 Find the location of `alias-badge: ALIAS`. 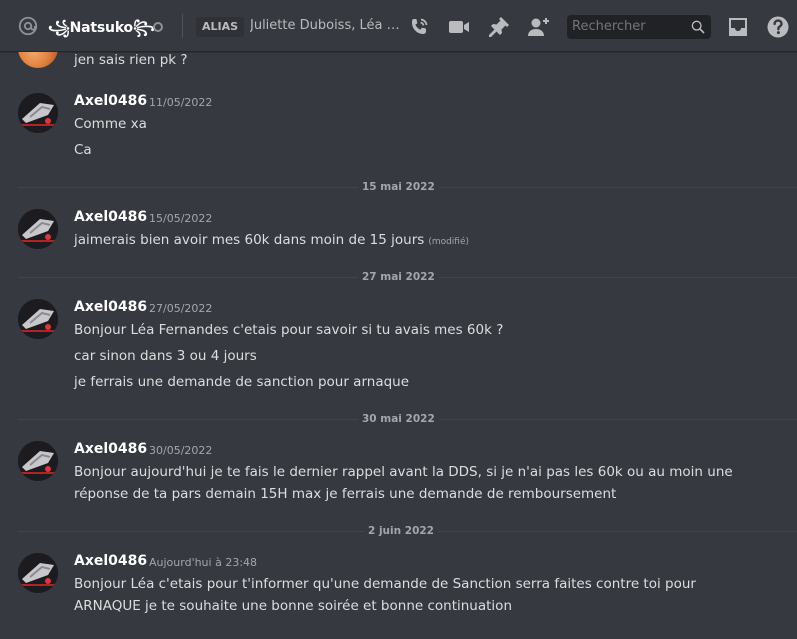

alias-badge: ALIAS is located at coordinates (220, 27).